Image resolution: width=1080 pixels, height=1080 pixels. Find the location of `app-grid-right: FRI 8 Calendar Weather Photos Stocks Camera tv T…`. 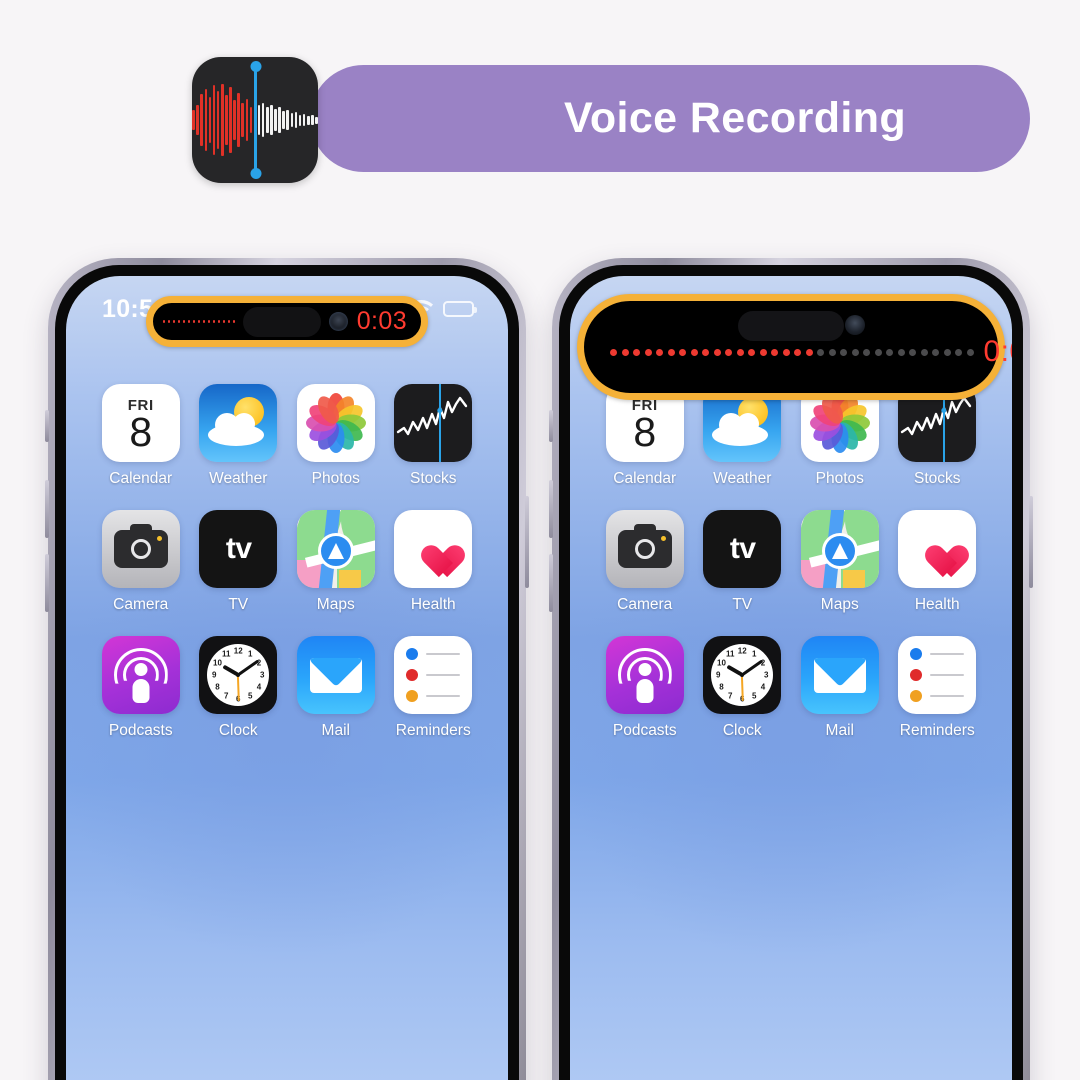

app-grid-right: FRI 8 Calendar Weather Photos Stocks Camera tv T… is located at coordinates (791, 562).